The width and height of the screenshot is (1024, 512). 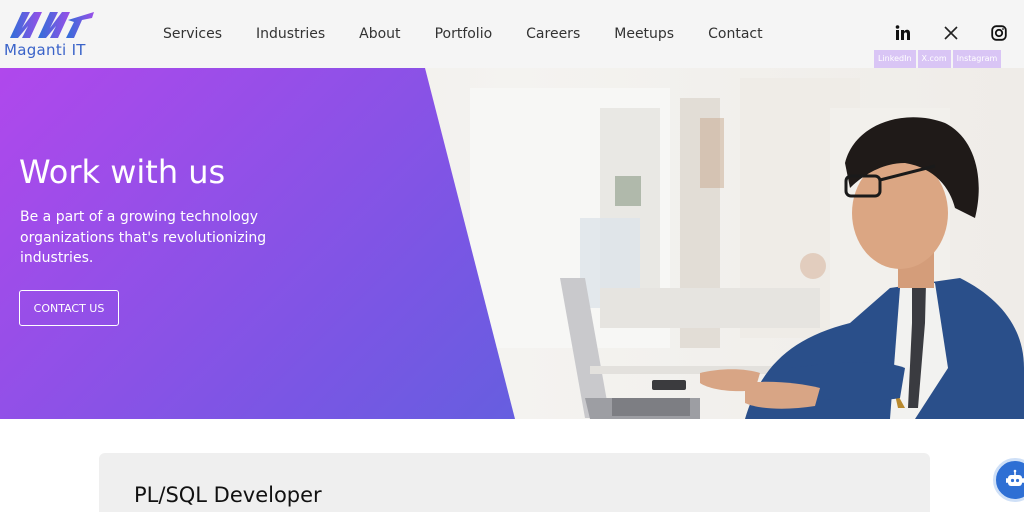 What do you see at coordinates (1015, 477) in the screenshot?
I see `chatbot-icon` at bounding box center [1015, 477].